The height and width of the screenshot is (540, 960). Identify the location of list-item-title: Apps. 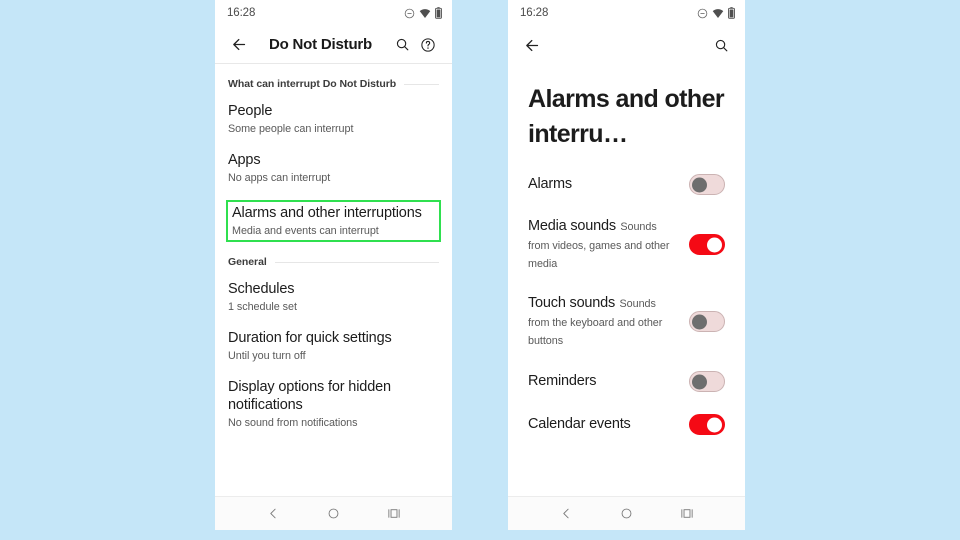
(244, 160).